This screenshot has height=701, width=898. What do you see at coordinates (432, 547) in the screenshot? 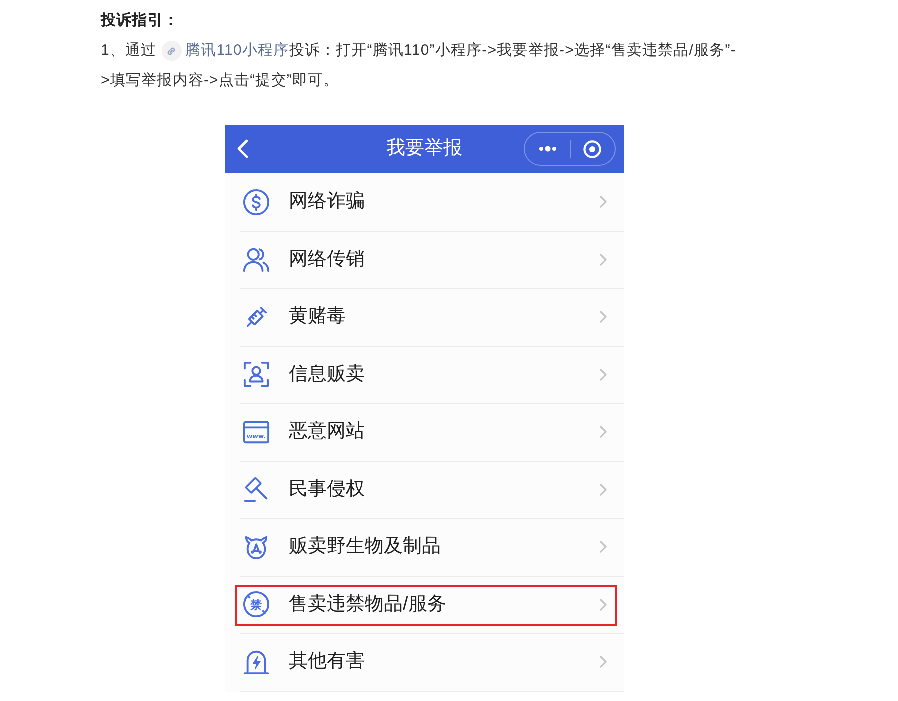
I see `report-category-item: 贩卖野生物及制品` at bounding box center [432, 547].